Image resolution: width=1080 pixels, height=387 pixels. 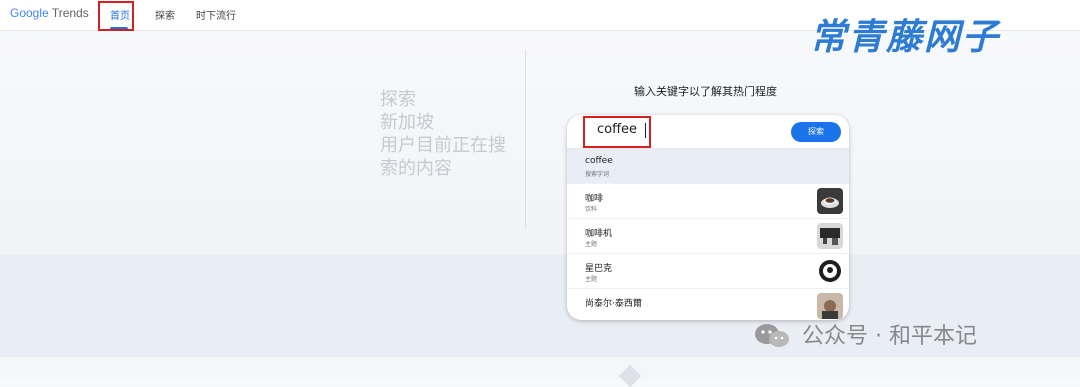 I want to click on wechat-icon, so click(x=772, y=336).